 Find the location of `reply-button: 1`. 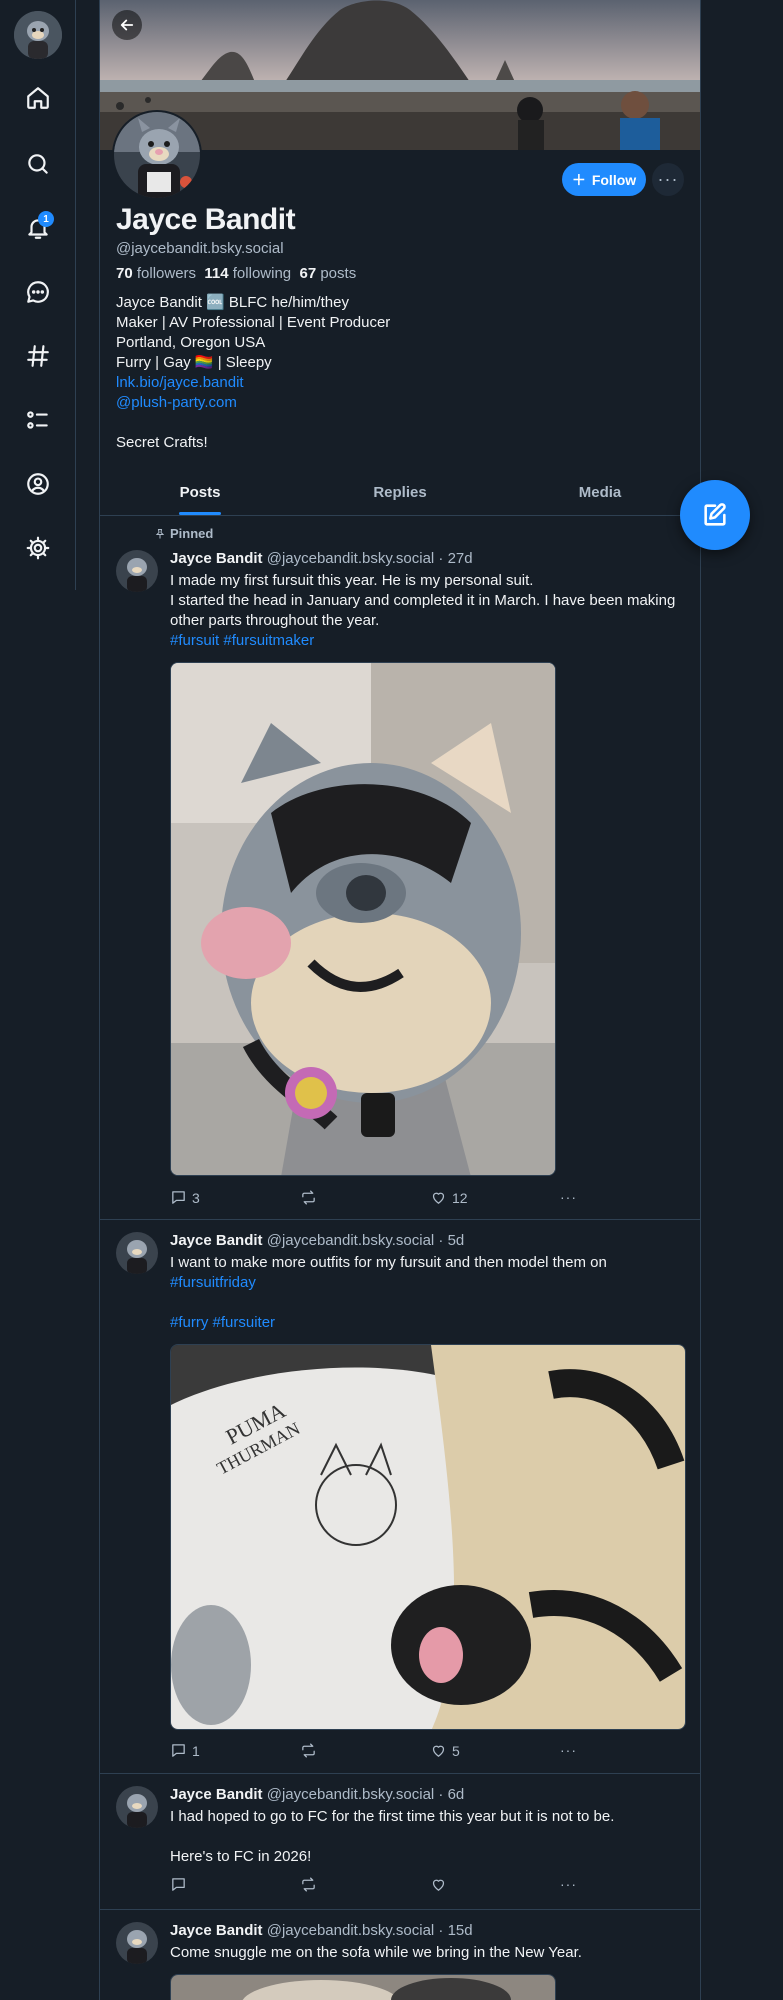

reply-button: 1 is located at coordinates (185, 1750).